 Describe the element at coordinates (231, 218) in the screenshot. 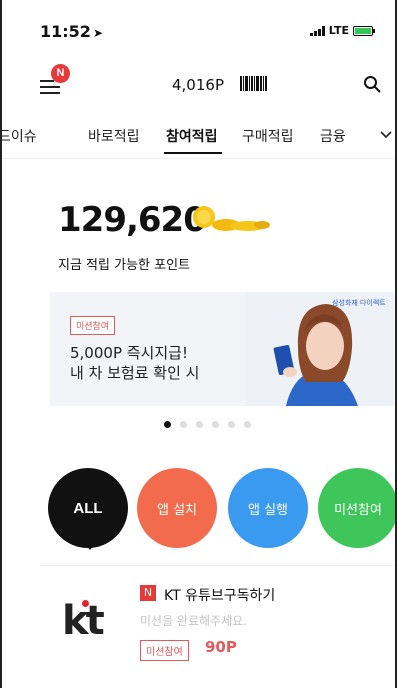

I see `coins-icon` at that location.